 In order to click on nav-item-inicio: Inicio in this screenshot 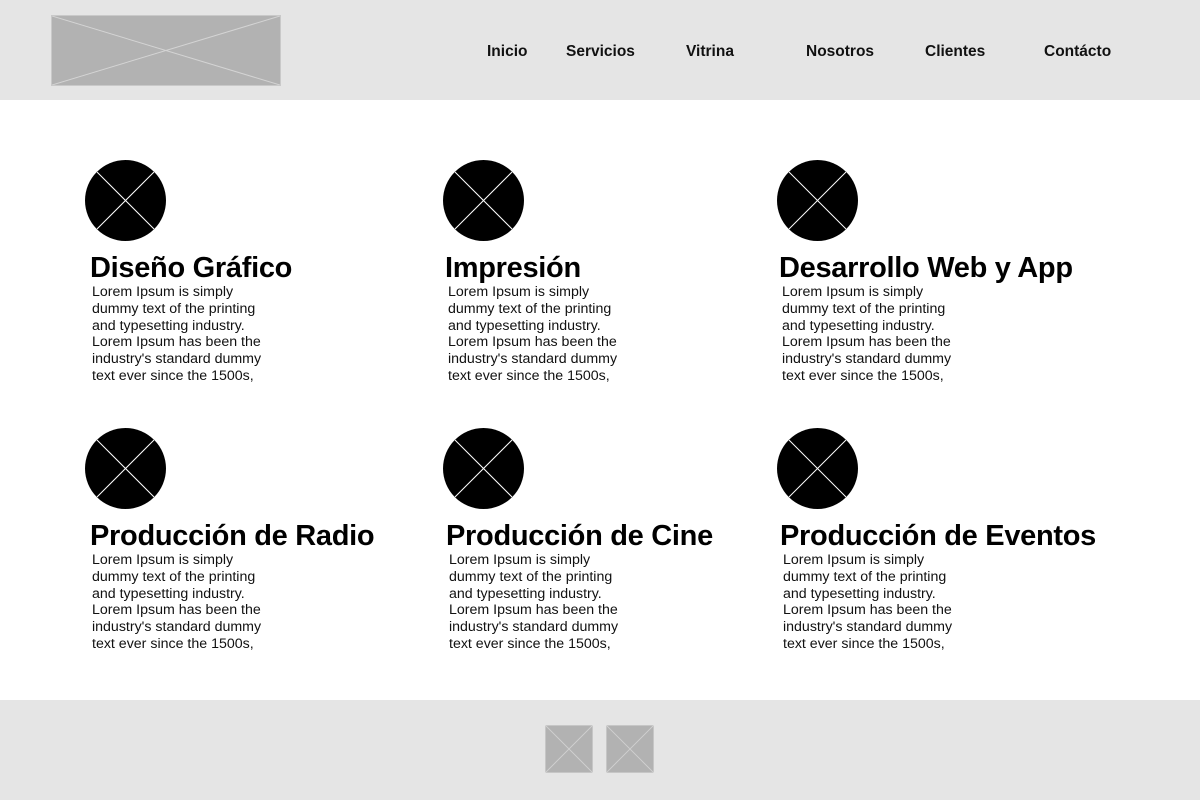, I will do `click(507, 52)`.